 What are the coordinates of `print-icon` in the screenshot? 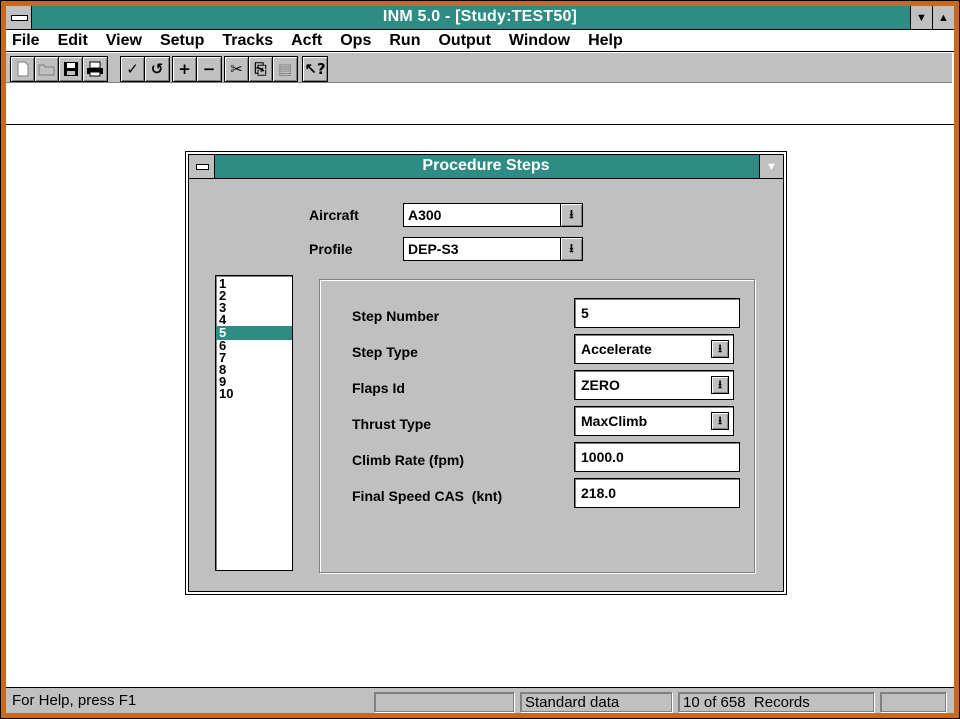 It's located at (95, 69).